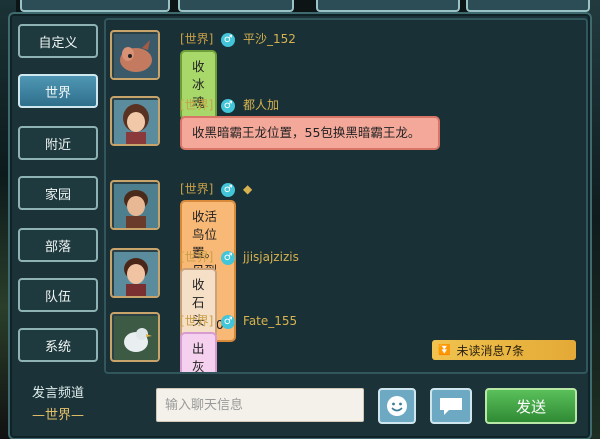 Image resolution: width=600 pixels, height=439 pixels. I want to click on boy-avatar-icon, so click(136, 206).